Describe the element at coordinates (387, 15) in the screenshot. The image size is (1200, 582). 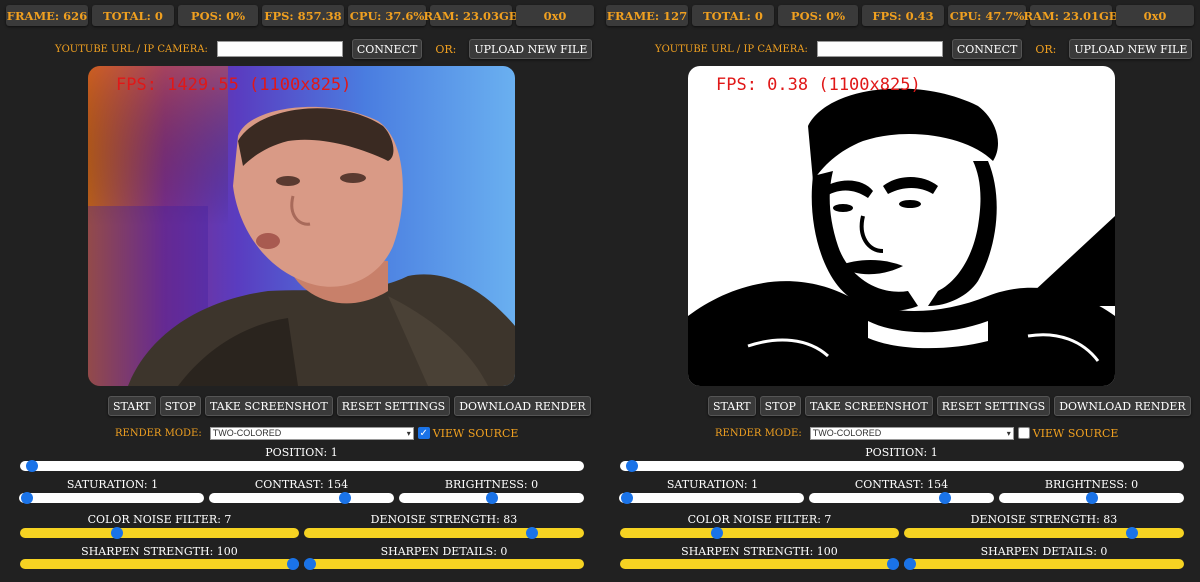
I see `cpu-stat: CPU: 37.6%` at that location.